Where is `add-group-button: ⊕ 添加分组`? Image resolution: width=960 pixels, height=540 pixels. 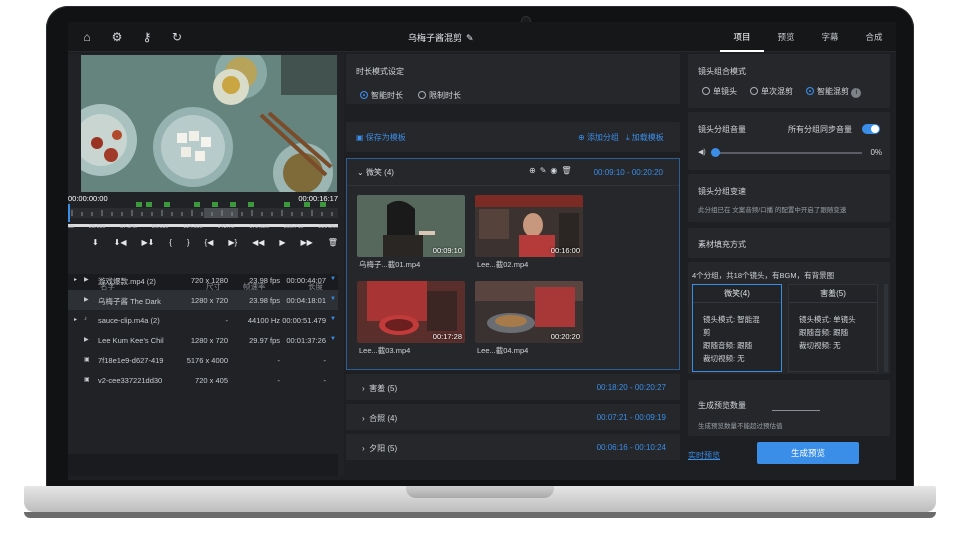
add-group-button: ⊕ 添加分组 is located at coordinates (598, 137).